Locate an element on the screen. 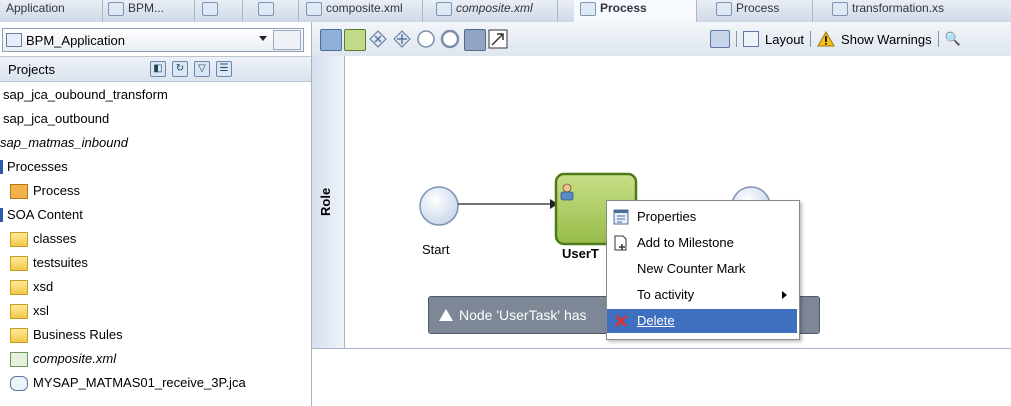  tree-item: composite.xml is located at coordinates (63, 359).